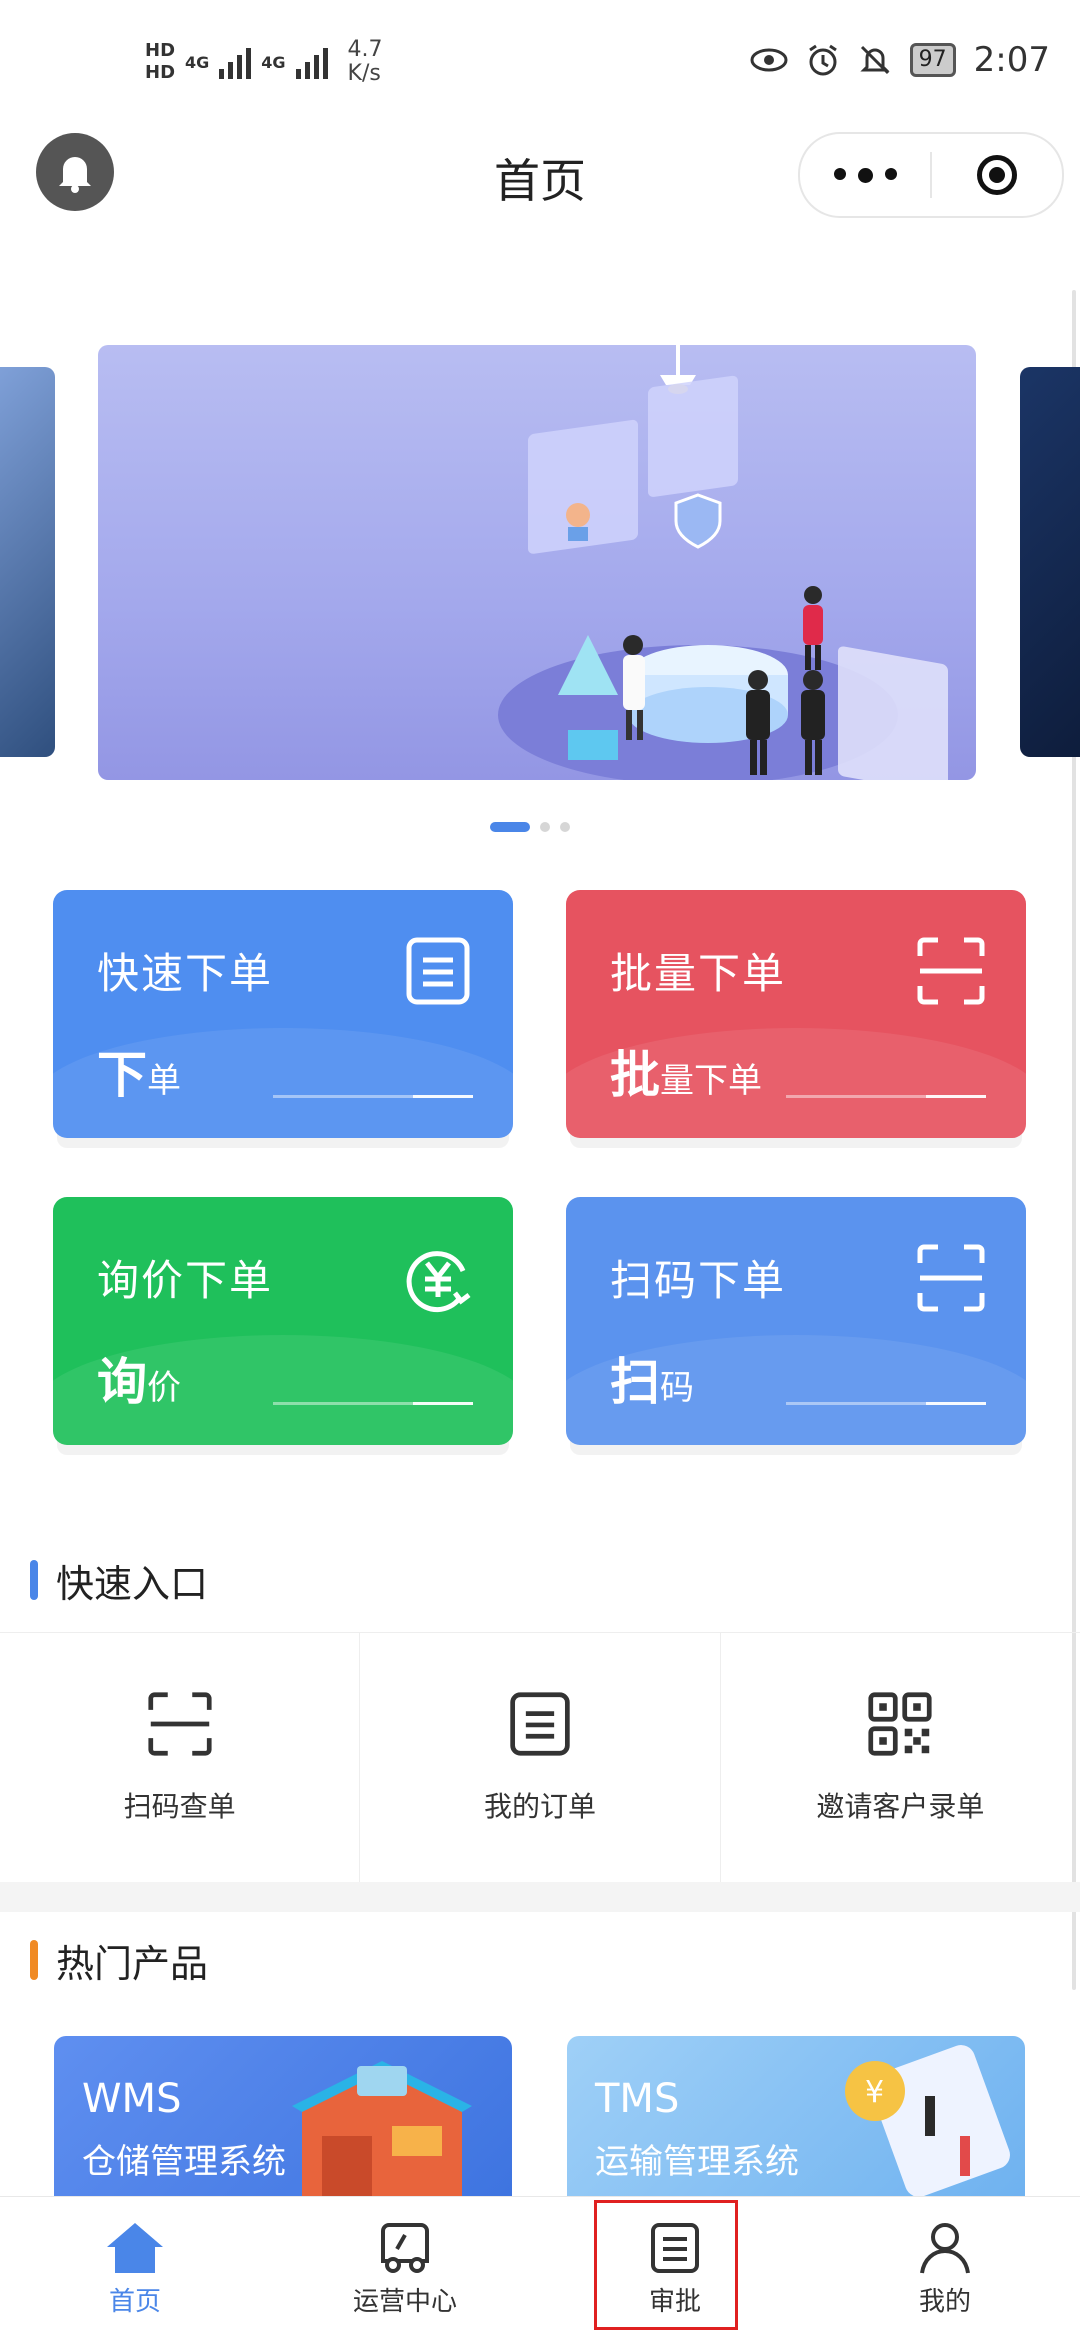 The height and width of the screenshot is (2341, 1080). Describe the element at coordinates (796, 1321) in the screenshot. I see `scan-order-card: 扫码下单 扫码` at that location.